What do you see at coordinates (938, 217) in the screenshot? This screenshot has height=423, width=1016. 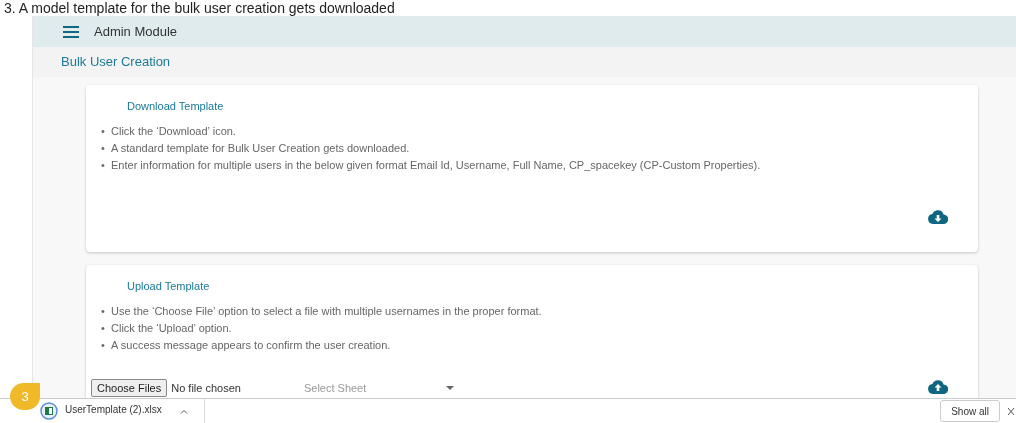 I see `cloud-download-icon` at bounding box center [938, 217].